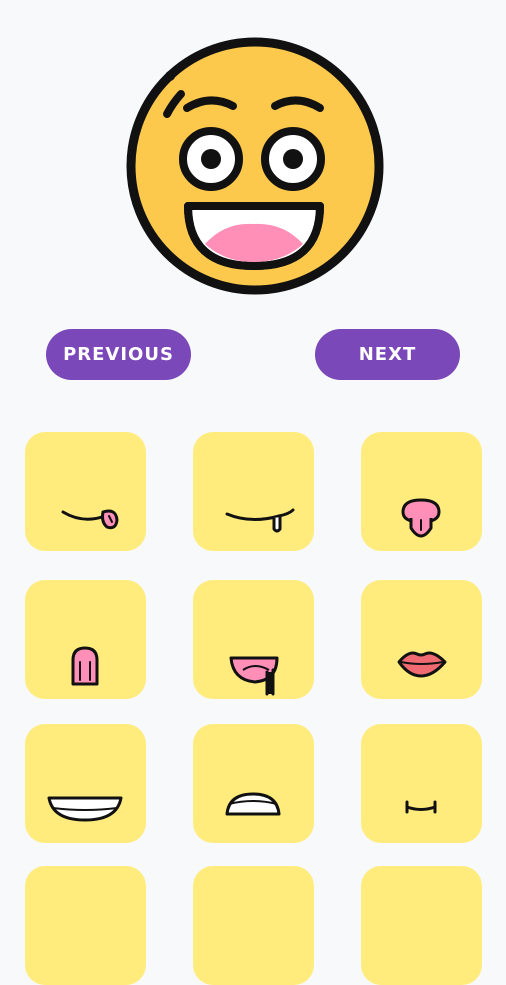 This screenshot has height=985, width=506. What do you see at coordinates (85, 809) in the screenshot?
I see `wide-grin-mouth-icon` at bounding box center [85, 809].